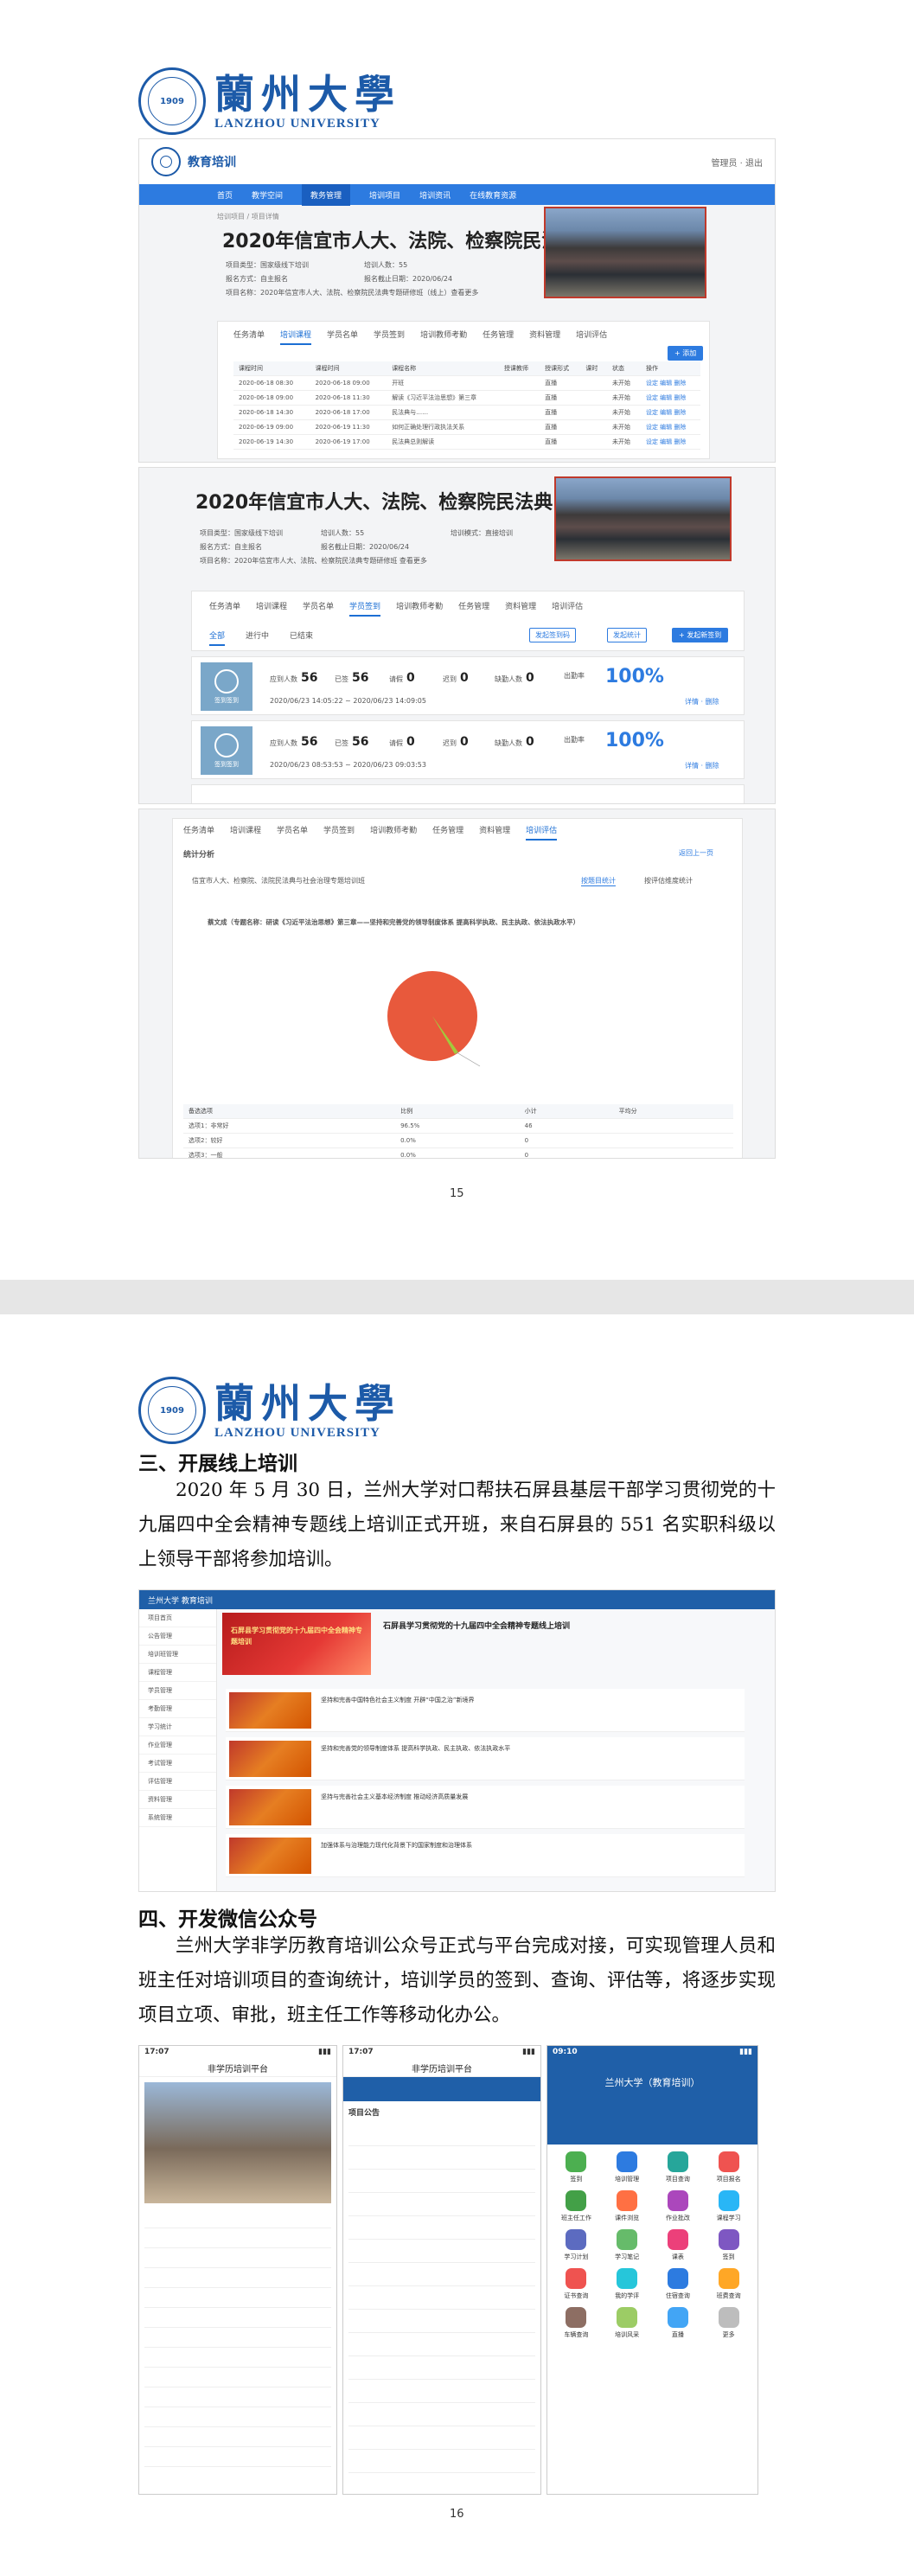 The width and height of the screenshot is (914, 2576). I want to click on nav-item: 在线教育资源, so click(493, 195).